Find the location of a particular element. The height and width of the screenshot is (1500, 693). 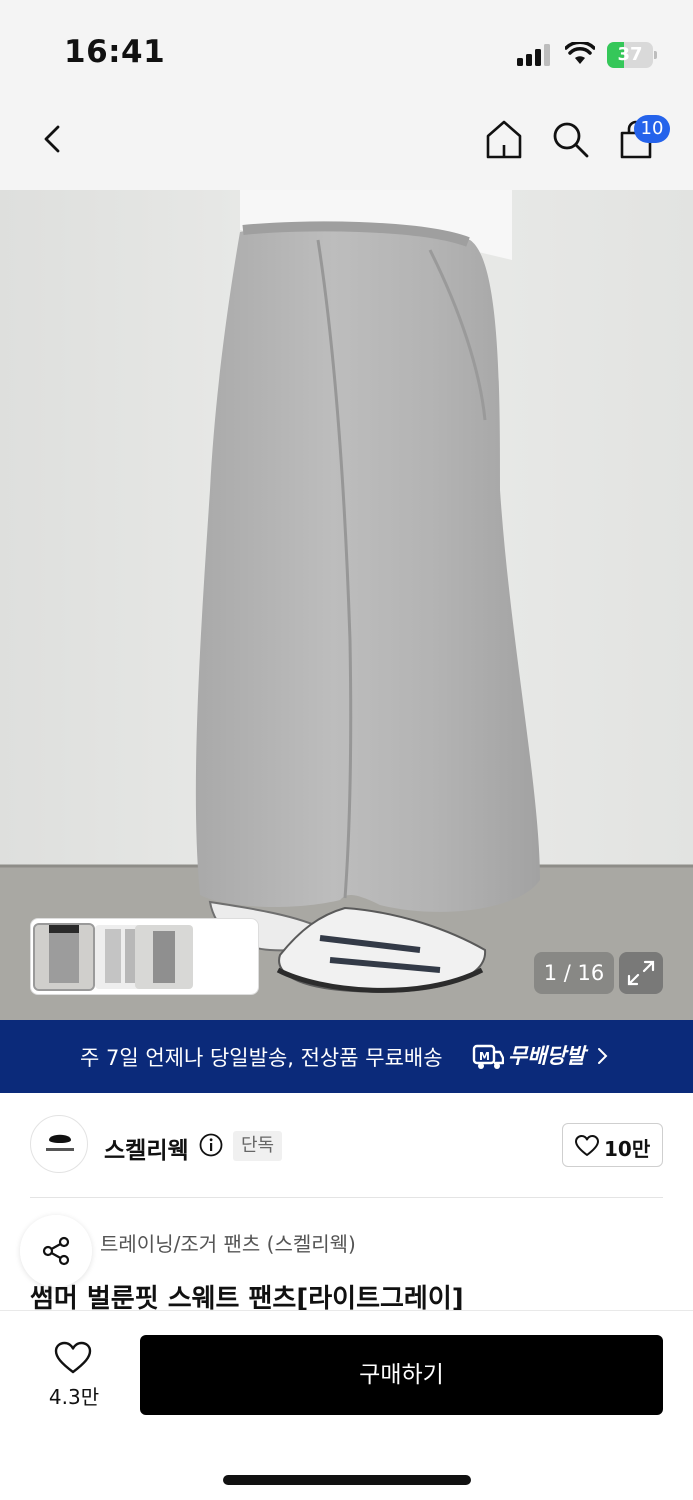

status-time: 16:41 is located at coordinates (115, 52).